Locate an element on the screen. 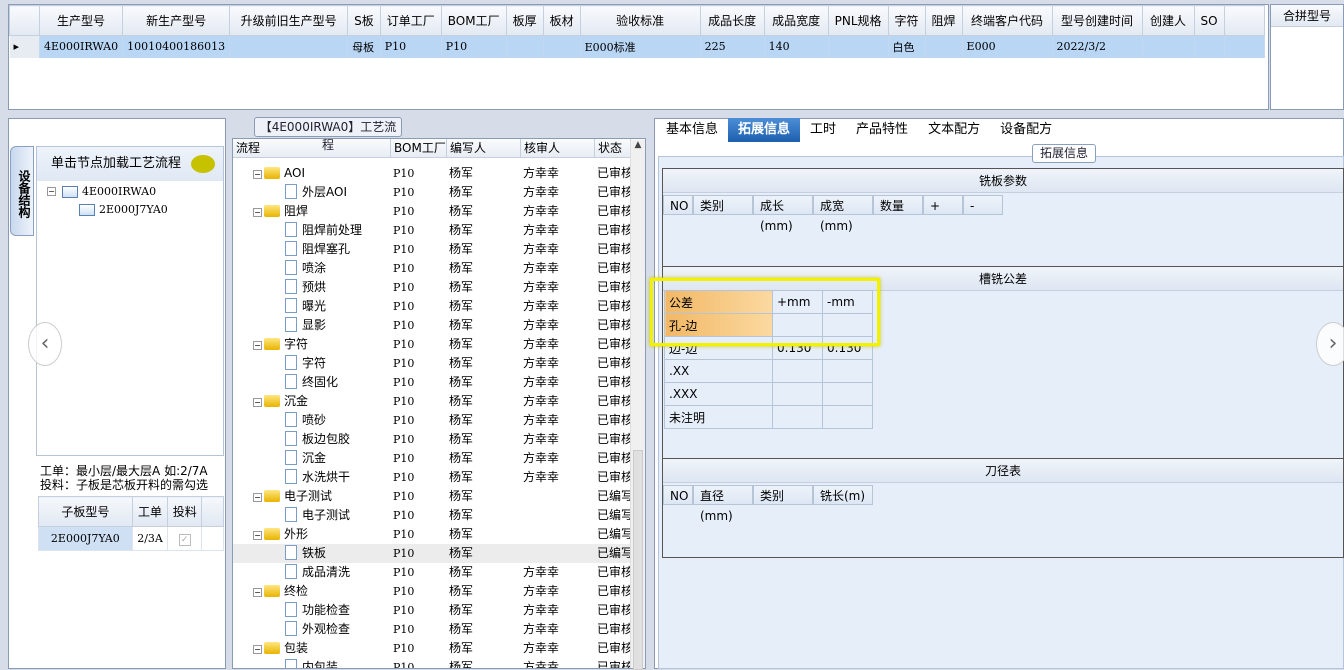  col-header: PNL规格 is located at coordinates (858, 20).